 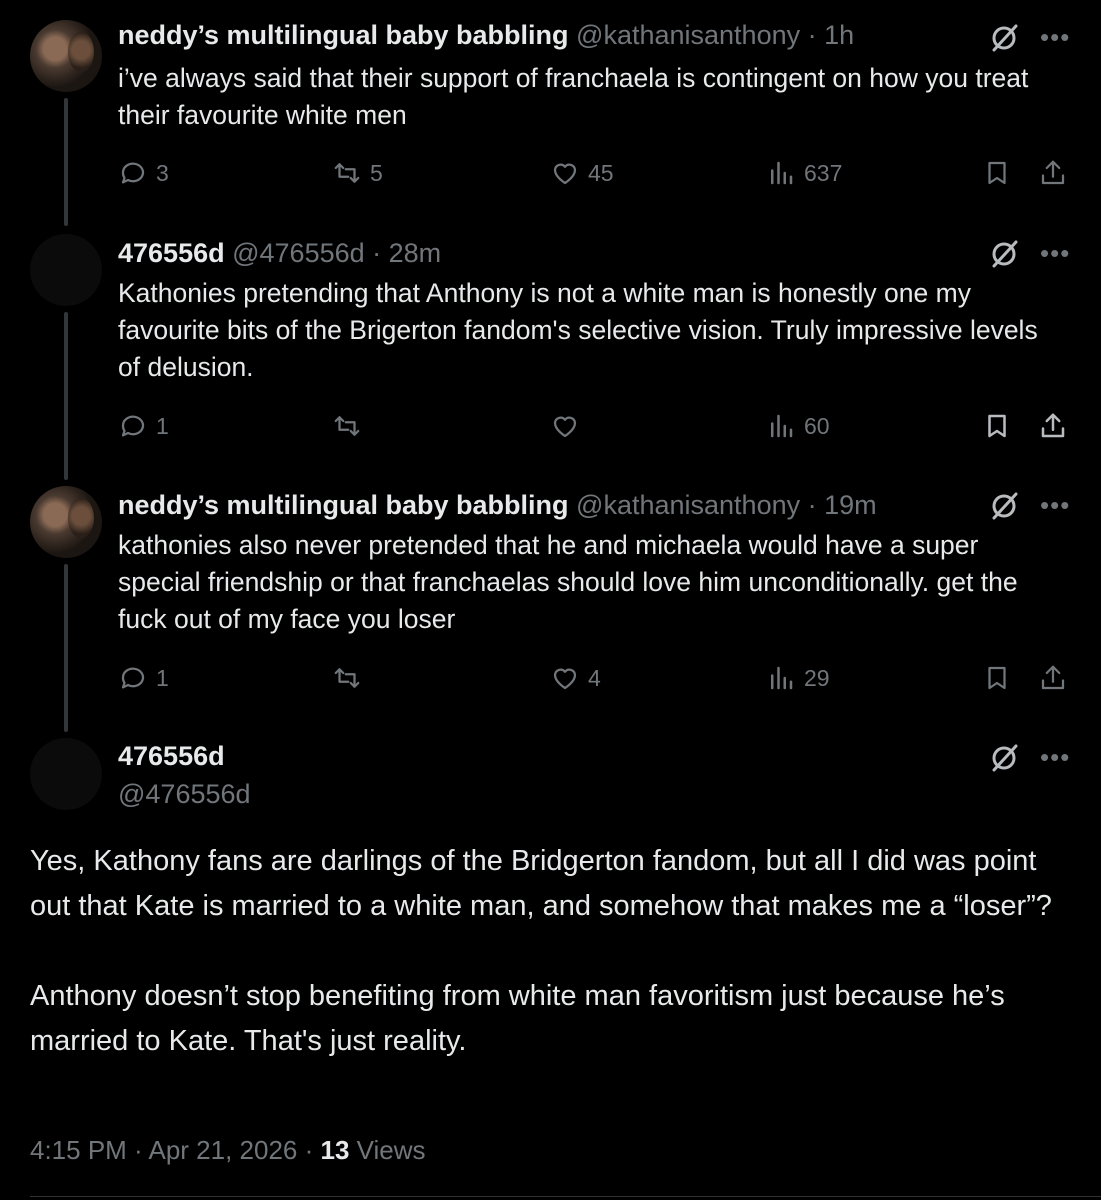 I want to click on action-bar: 1 4 29, so click(x=598, y=683).